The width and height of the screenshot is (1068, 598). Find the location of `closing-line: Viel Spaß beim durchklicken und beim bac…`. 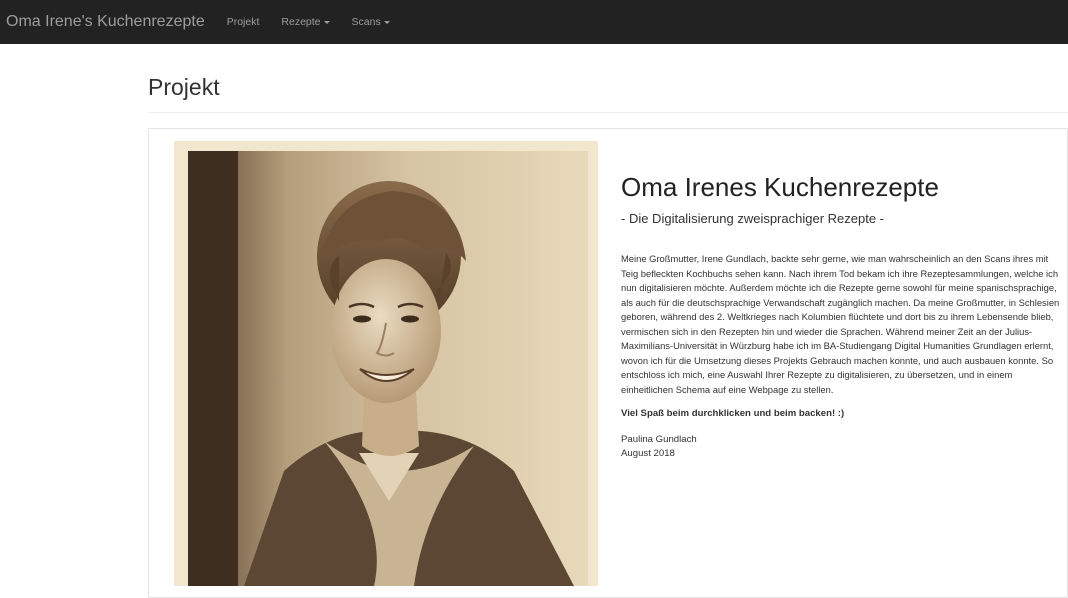

closing-line: Viel Spaß beim durchklicken und beim bac… is located at coordinates (733, 413).